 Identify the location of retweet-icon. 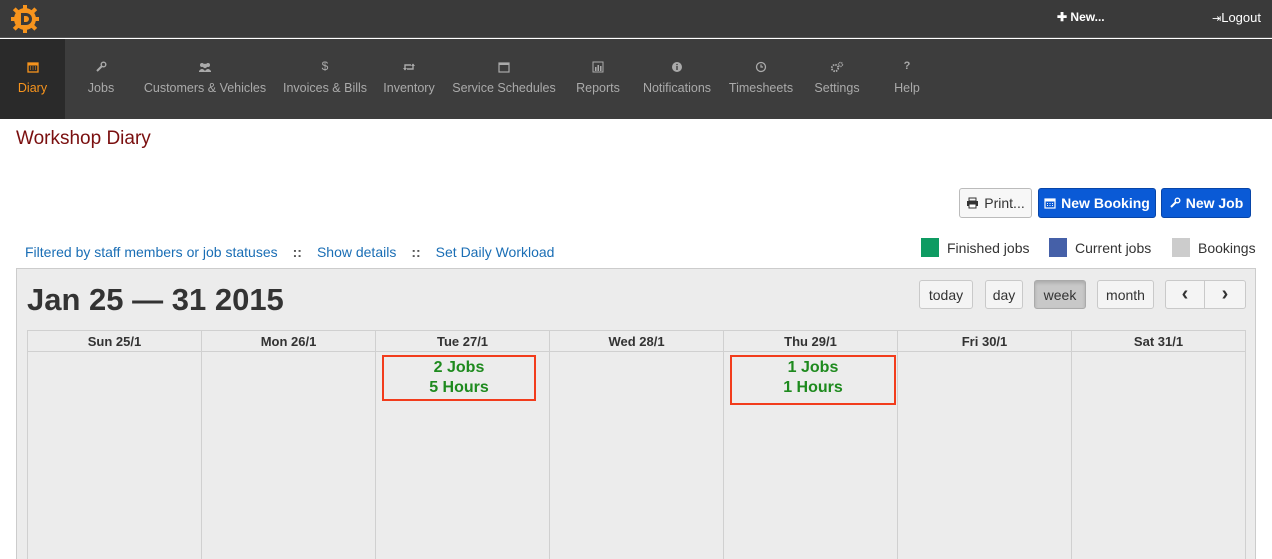
(409, 68).